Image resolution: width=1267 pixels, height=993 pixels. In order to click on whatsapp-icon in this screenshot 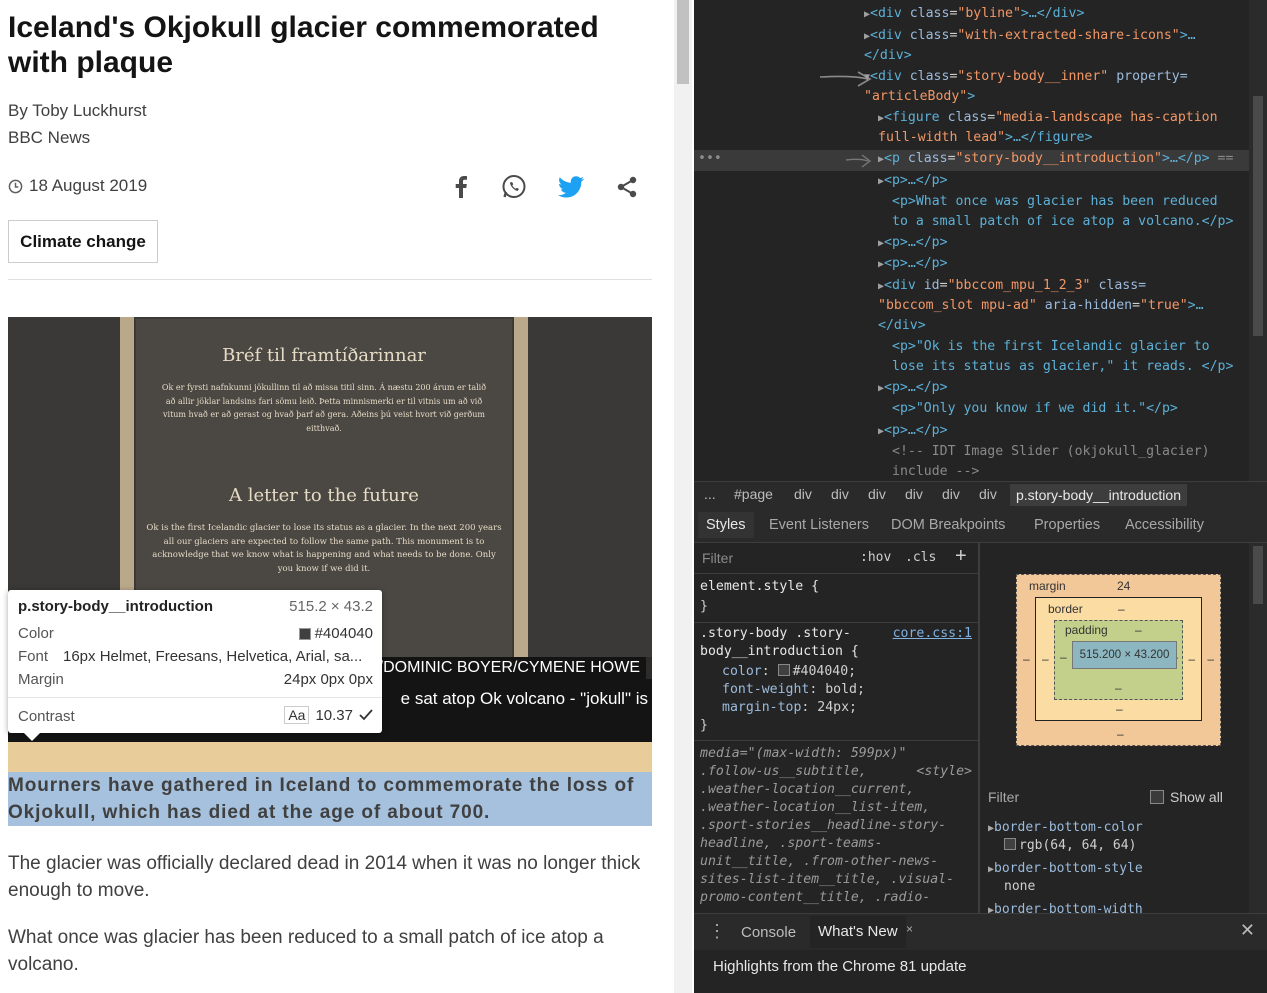, I will do `click(514, 187)`.